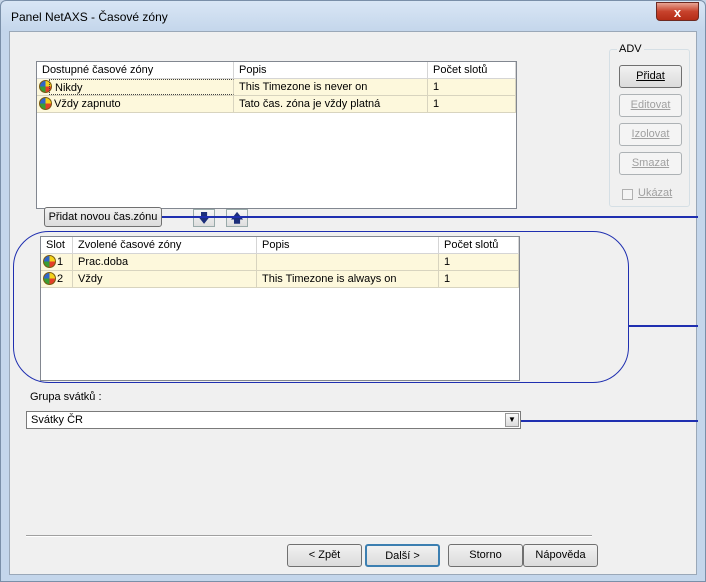  Describe the element at coordinates (655, 193) in the screenshot. I see `show-checkbox-label: Ukázat` at that location.